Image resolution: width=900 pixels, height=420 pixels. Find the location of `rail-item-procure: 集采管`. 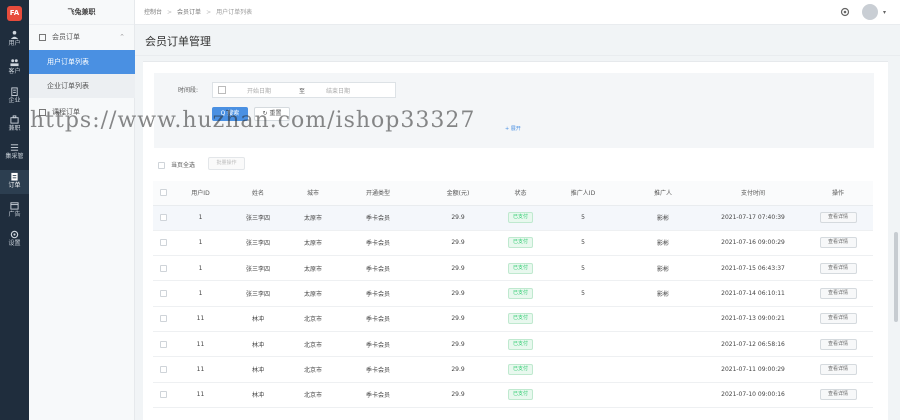

rail-item-procure: 集采管 is located at coordinates (14, 153).